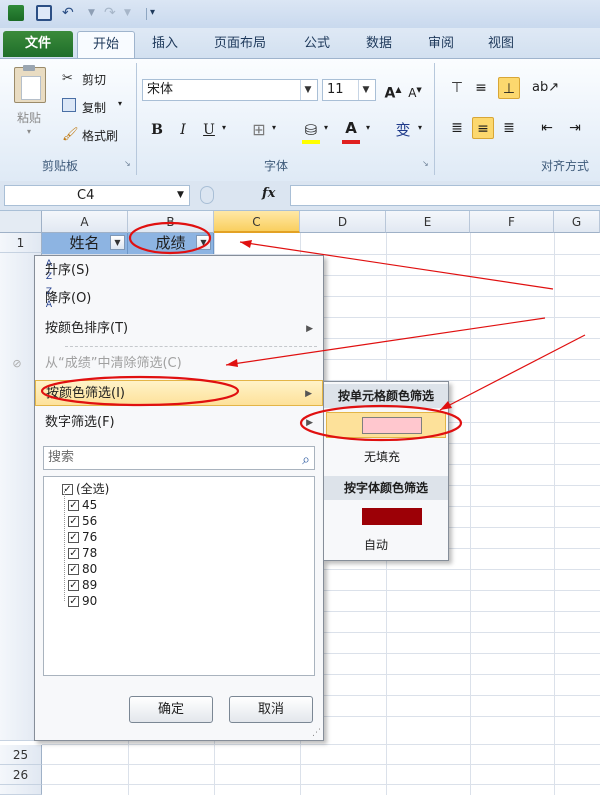  Describe the element at coordinates (82, 521) in the screenshot. I see `value-checkbox: ✓ 56` at that location.